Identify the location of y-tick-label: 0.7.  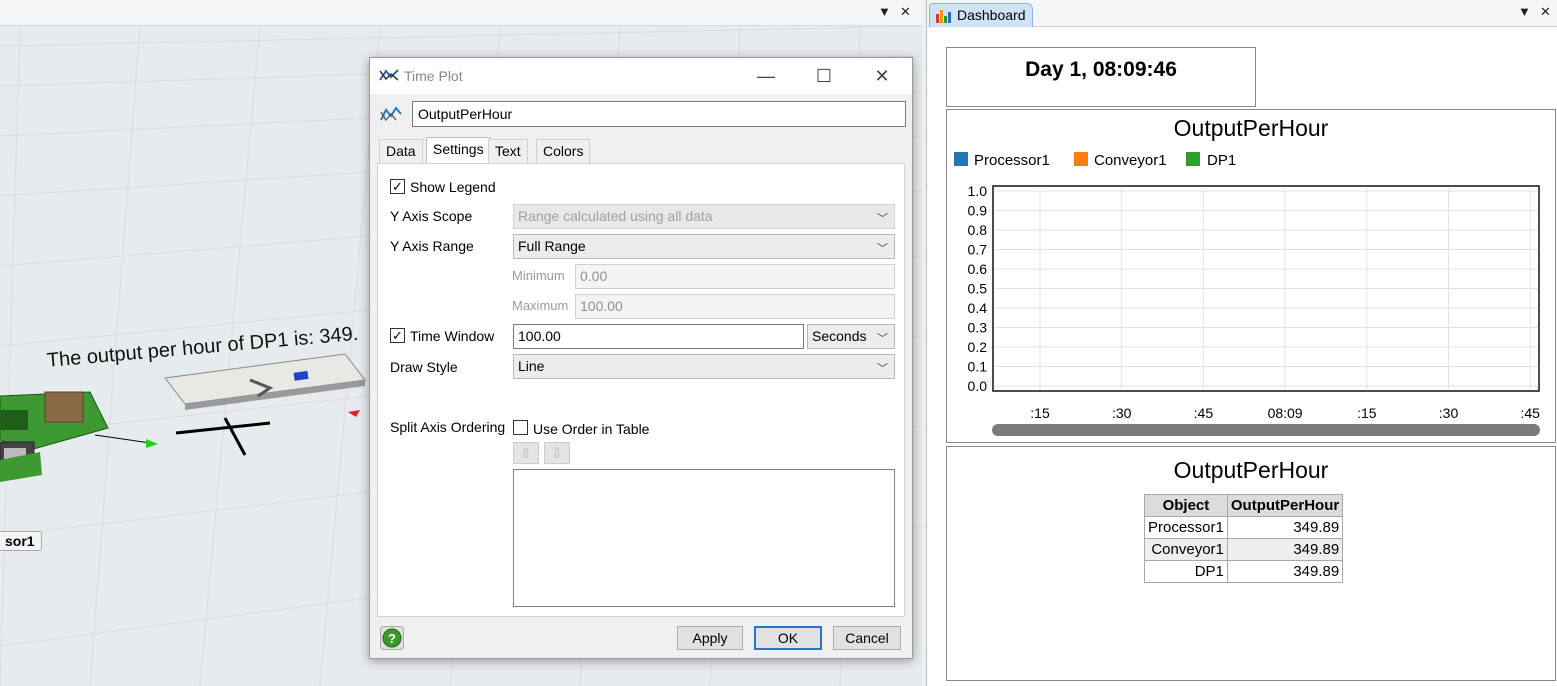
(978, 250).